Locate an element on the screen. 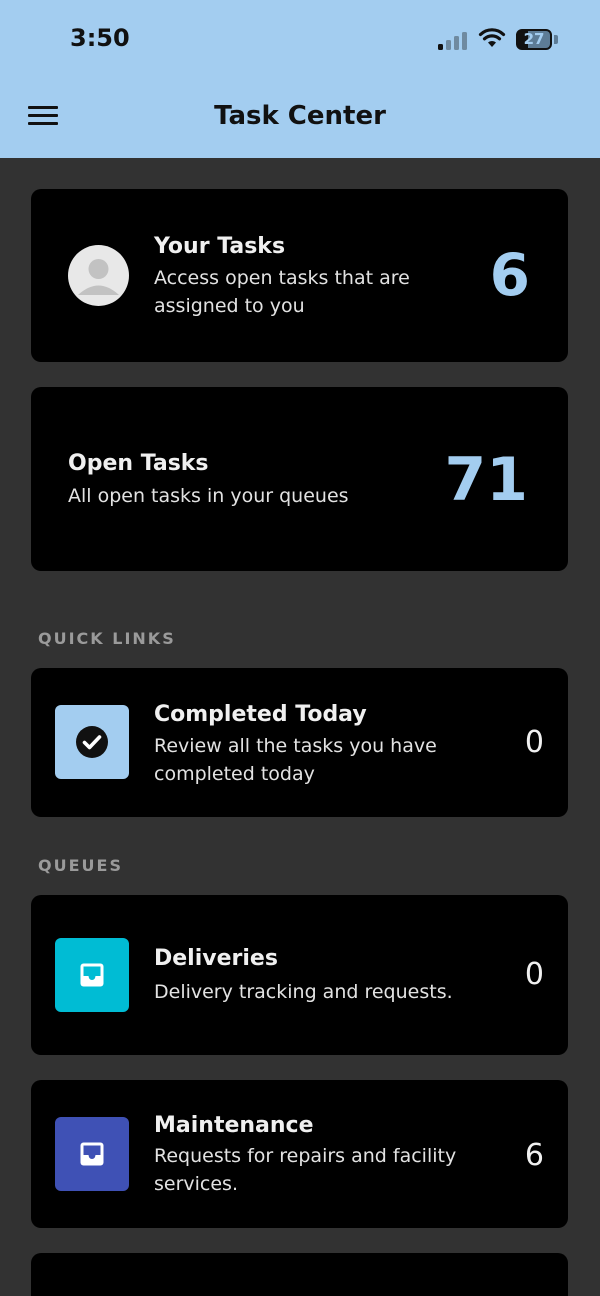  battery-level: 27 is located at coordinates (534, 39).